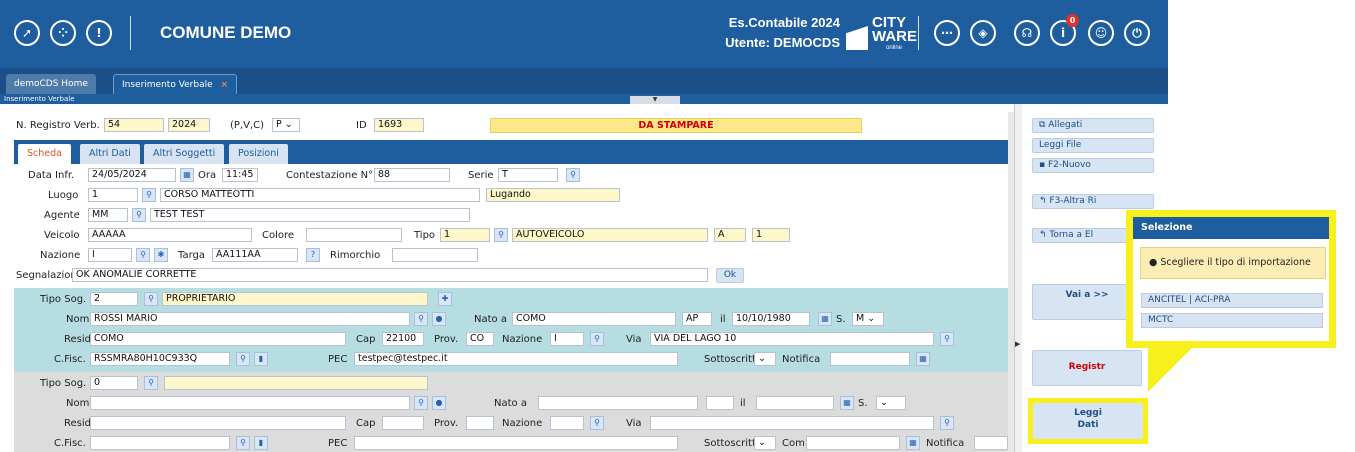 The height and width of the screenshot is (452, 1355). What do you see at coordinates (403, 423) in the screenshot?
I see `cap-field` at bounding box center [403, 423].